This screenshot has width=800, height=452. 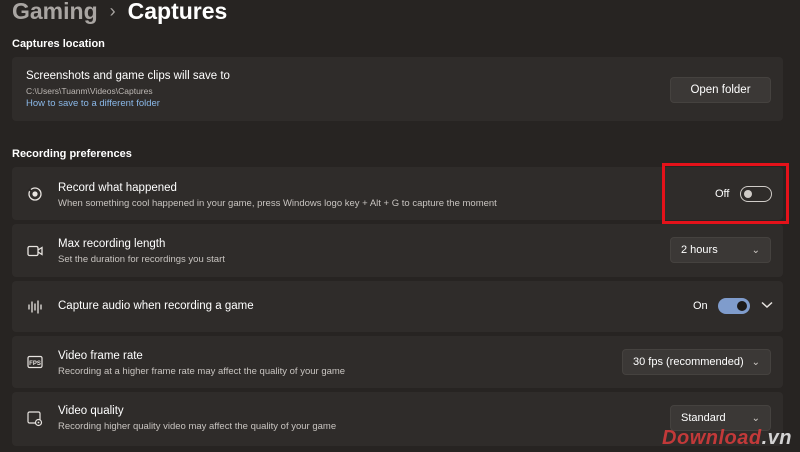 What do you see at coordinates (177, 12) in the screenshot?
I see `page-title: Captures` at bounding box center [177, 12].